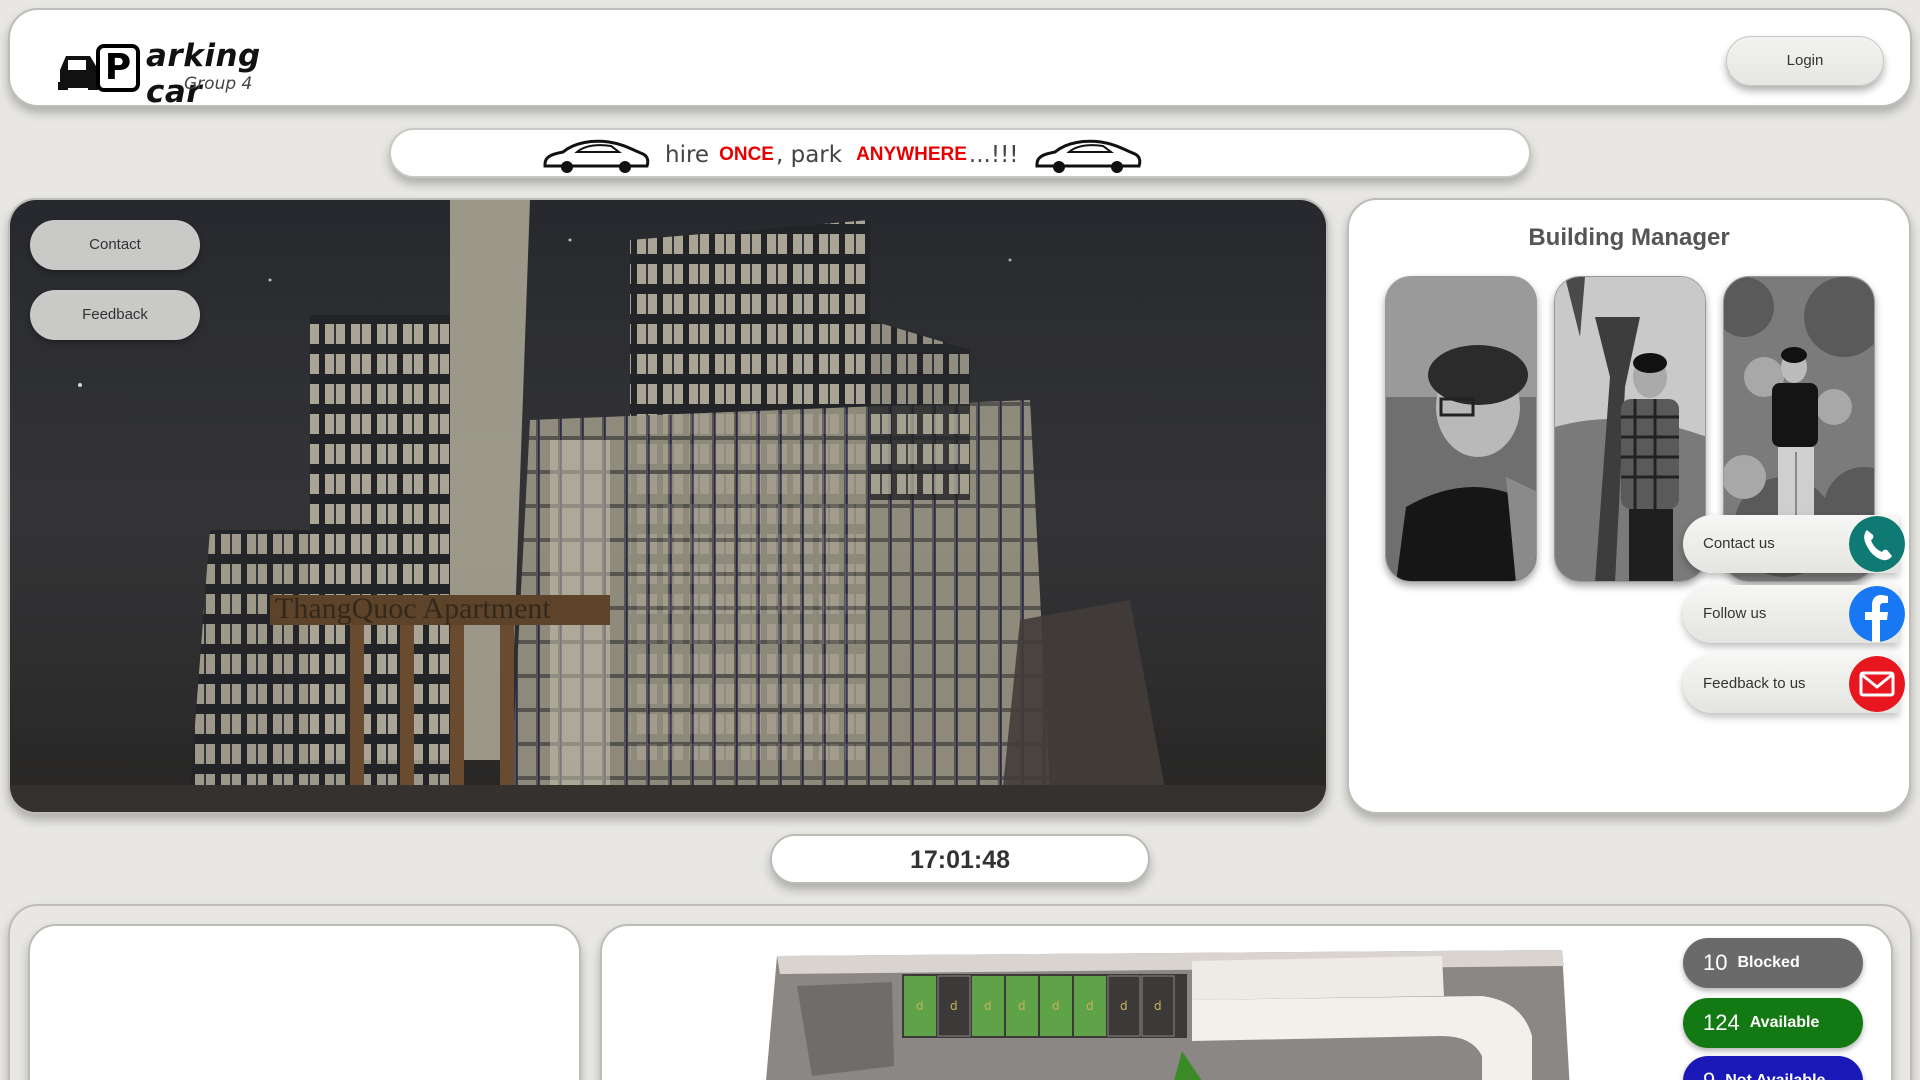 The width and height of the screenshot is (1920, 1080). Describe the element at coordinates (1739, 543) in the screenshot. I see `contact-us-label: Contact us` at that location.